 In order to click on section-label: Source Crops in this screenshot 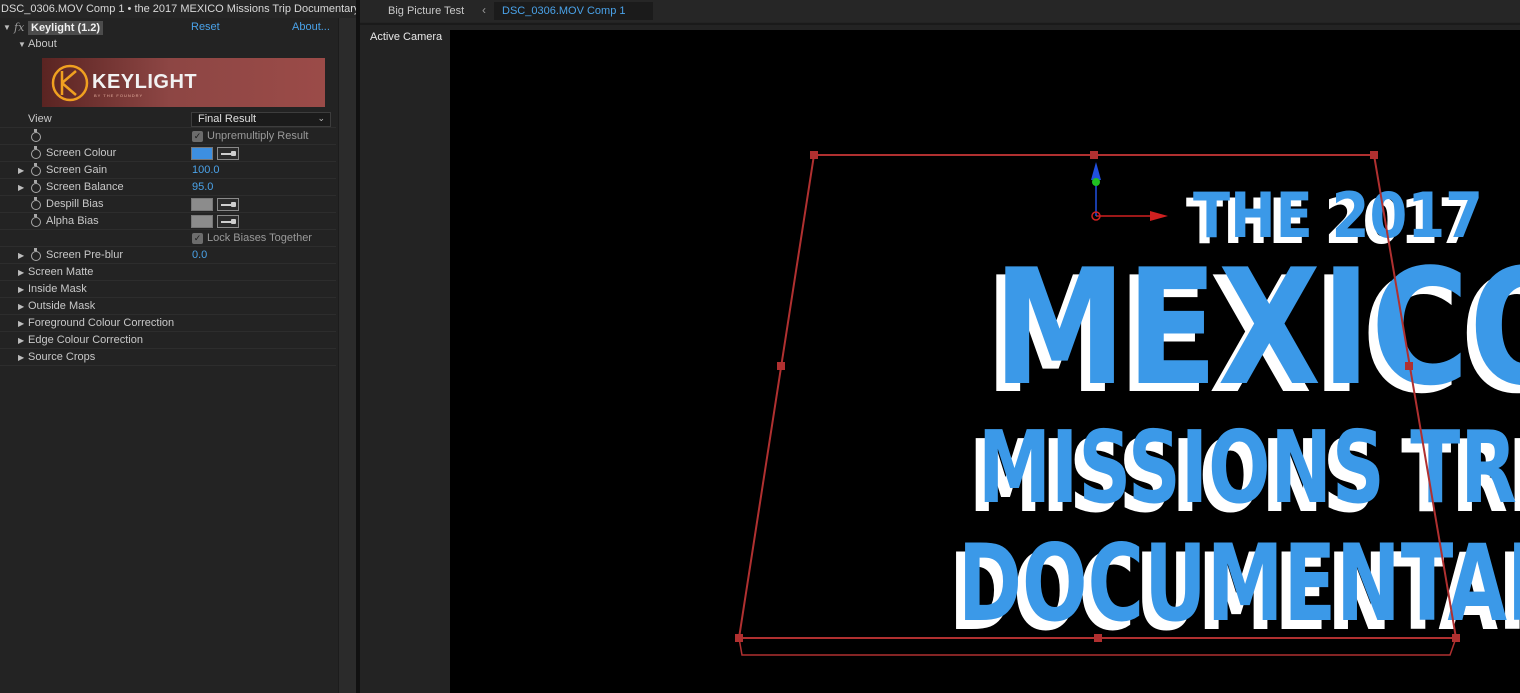, I will do `click(62, 357)`.